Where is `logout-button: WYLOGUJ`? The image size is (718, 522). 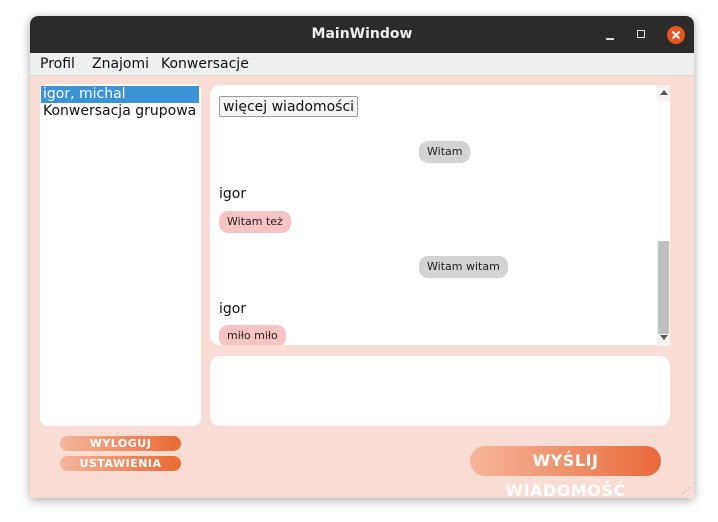 logout-button: WYLOGUJ is located at coordinates (120, 443).